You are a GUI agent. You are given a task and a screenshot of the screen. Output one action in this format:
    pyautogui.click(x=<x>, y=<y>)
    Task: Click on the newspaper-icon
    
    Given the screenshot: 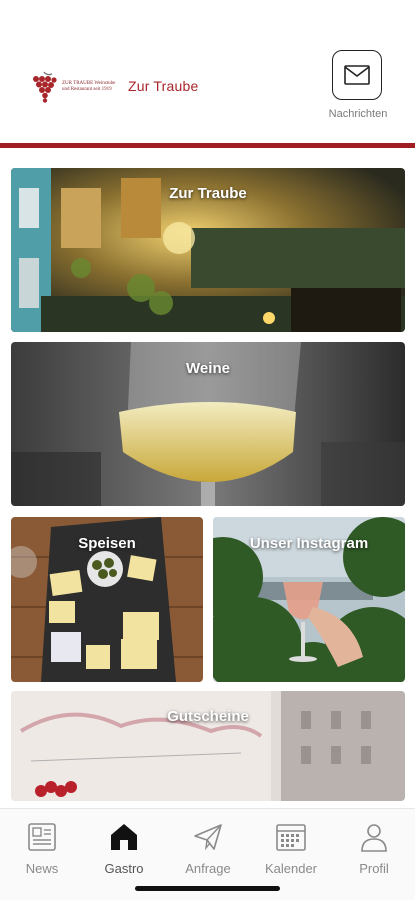 What is the action you would take?
    pyautogui.click(x=42, y=837)
    